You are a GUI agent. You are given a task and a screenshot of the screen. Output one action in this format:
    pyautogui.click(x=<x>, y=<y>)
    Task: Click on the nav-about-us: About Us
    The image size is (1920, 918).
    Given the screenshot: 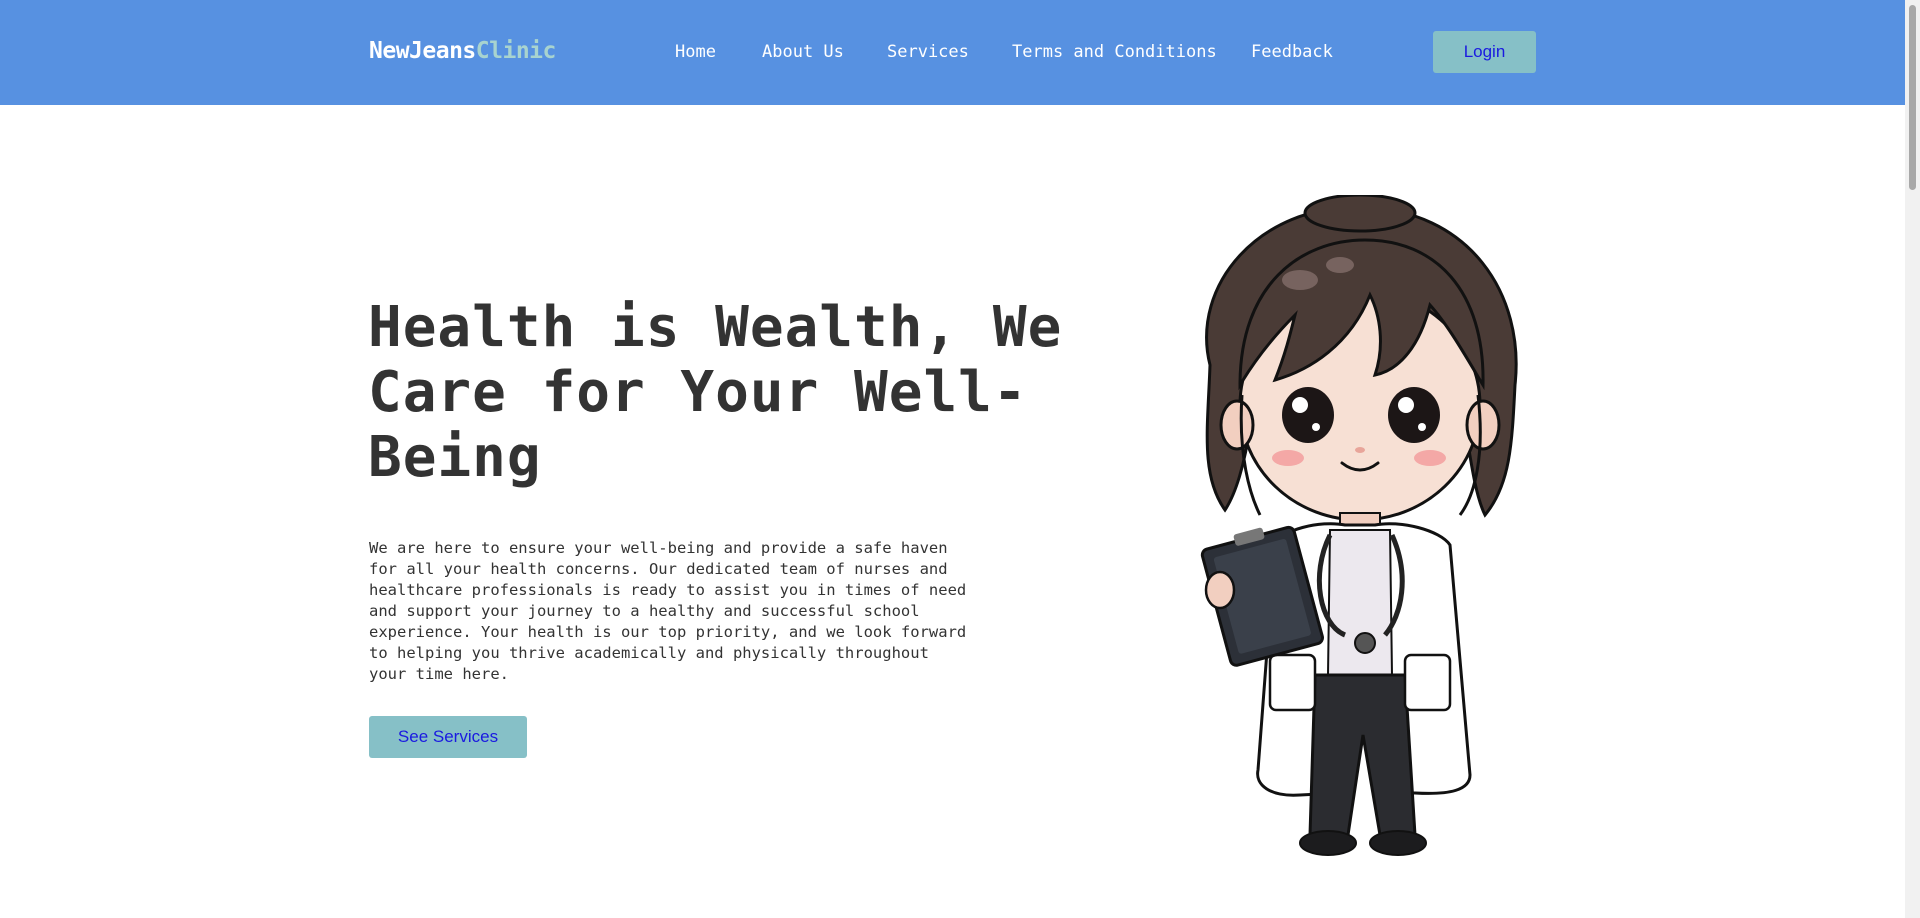 What is the action you would take?
    pyautogui.click(x=803, y=52)
    